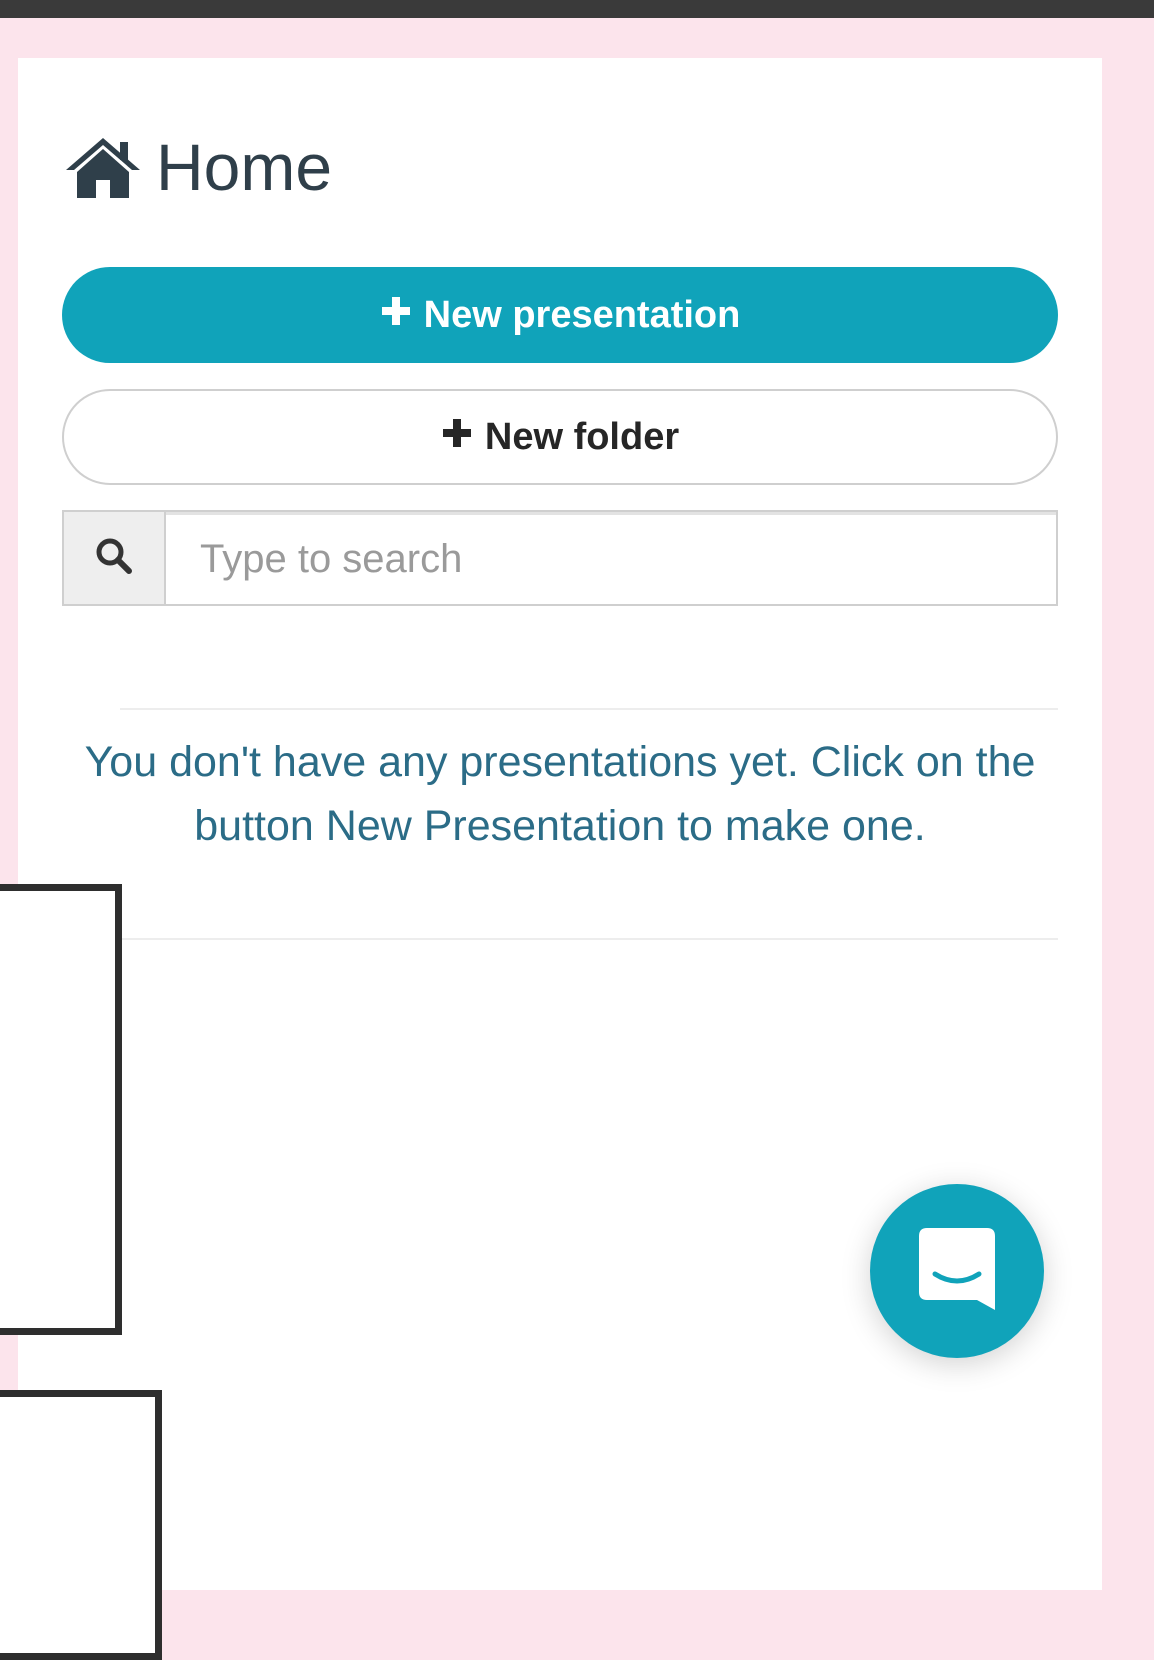 The image size is (1154, 1660). What do you see at coordinates (244, 167) in the screenshot?
I see `page-title-text: Home` at bounding box center [244, 167].